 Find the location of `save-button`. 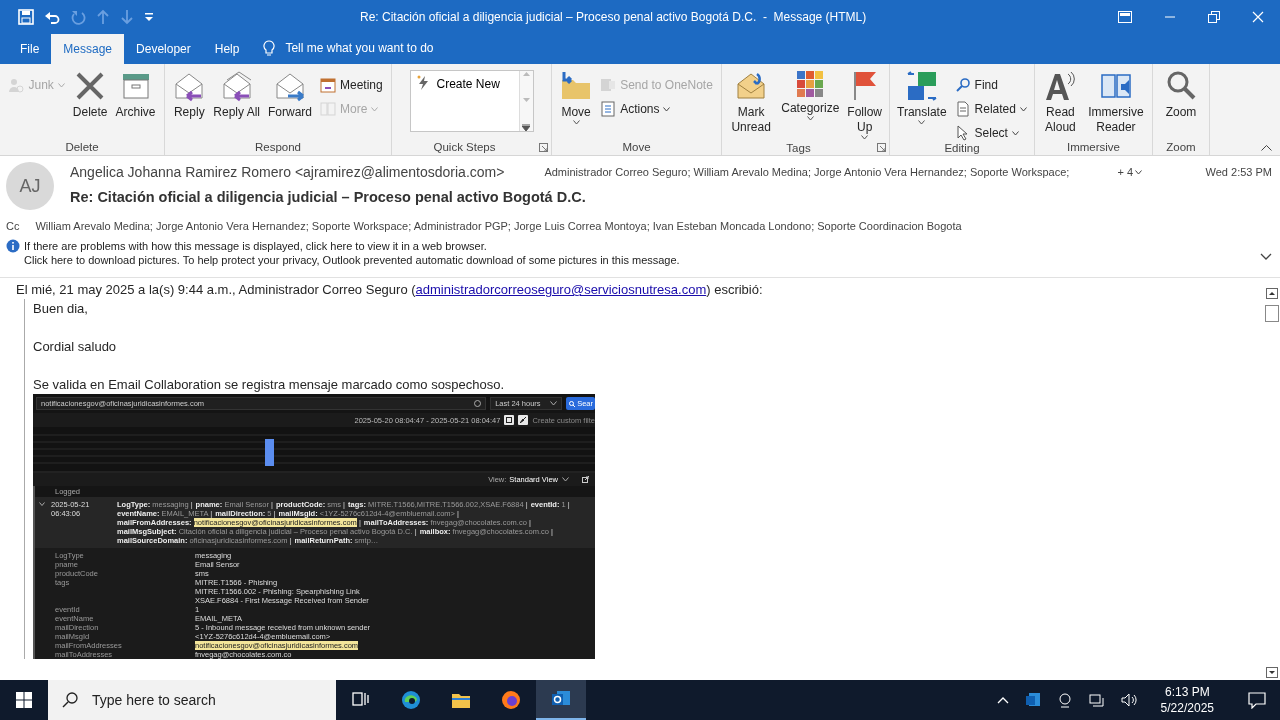

save-button is located at coordinates (509, 420).